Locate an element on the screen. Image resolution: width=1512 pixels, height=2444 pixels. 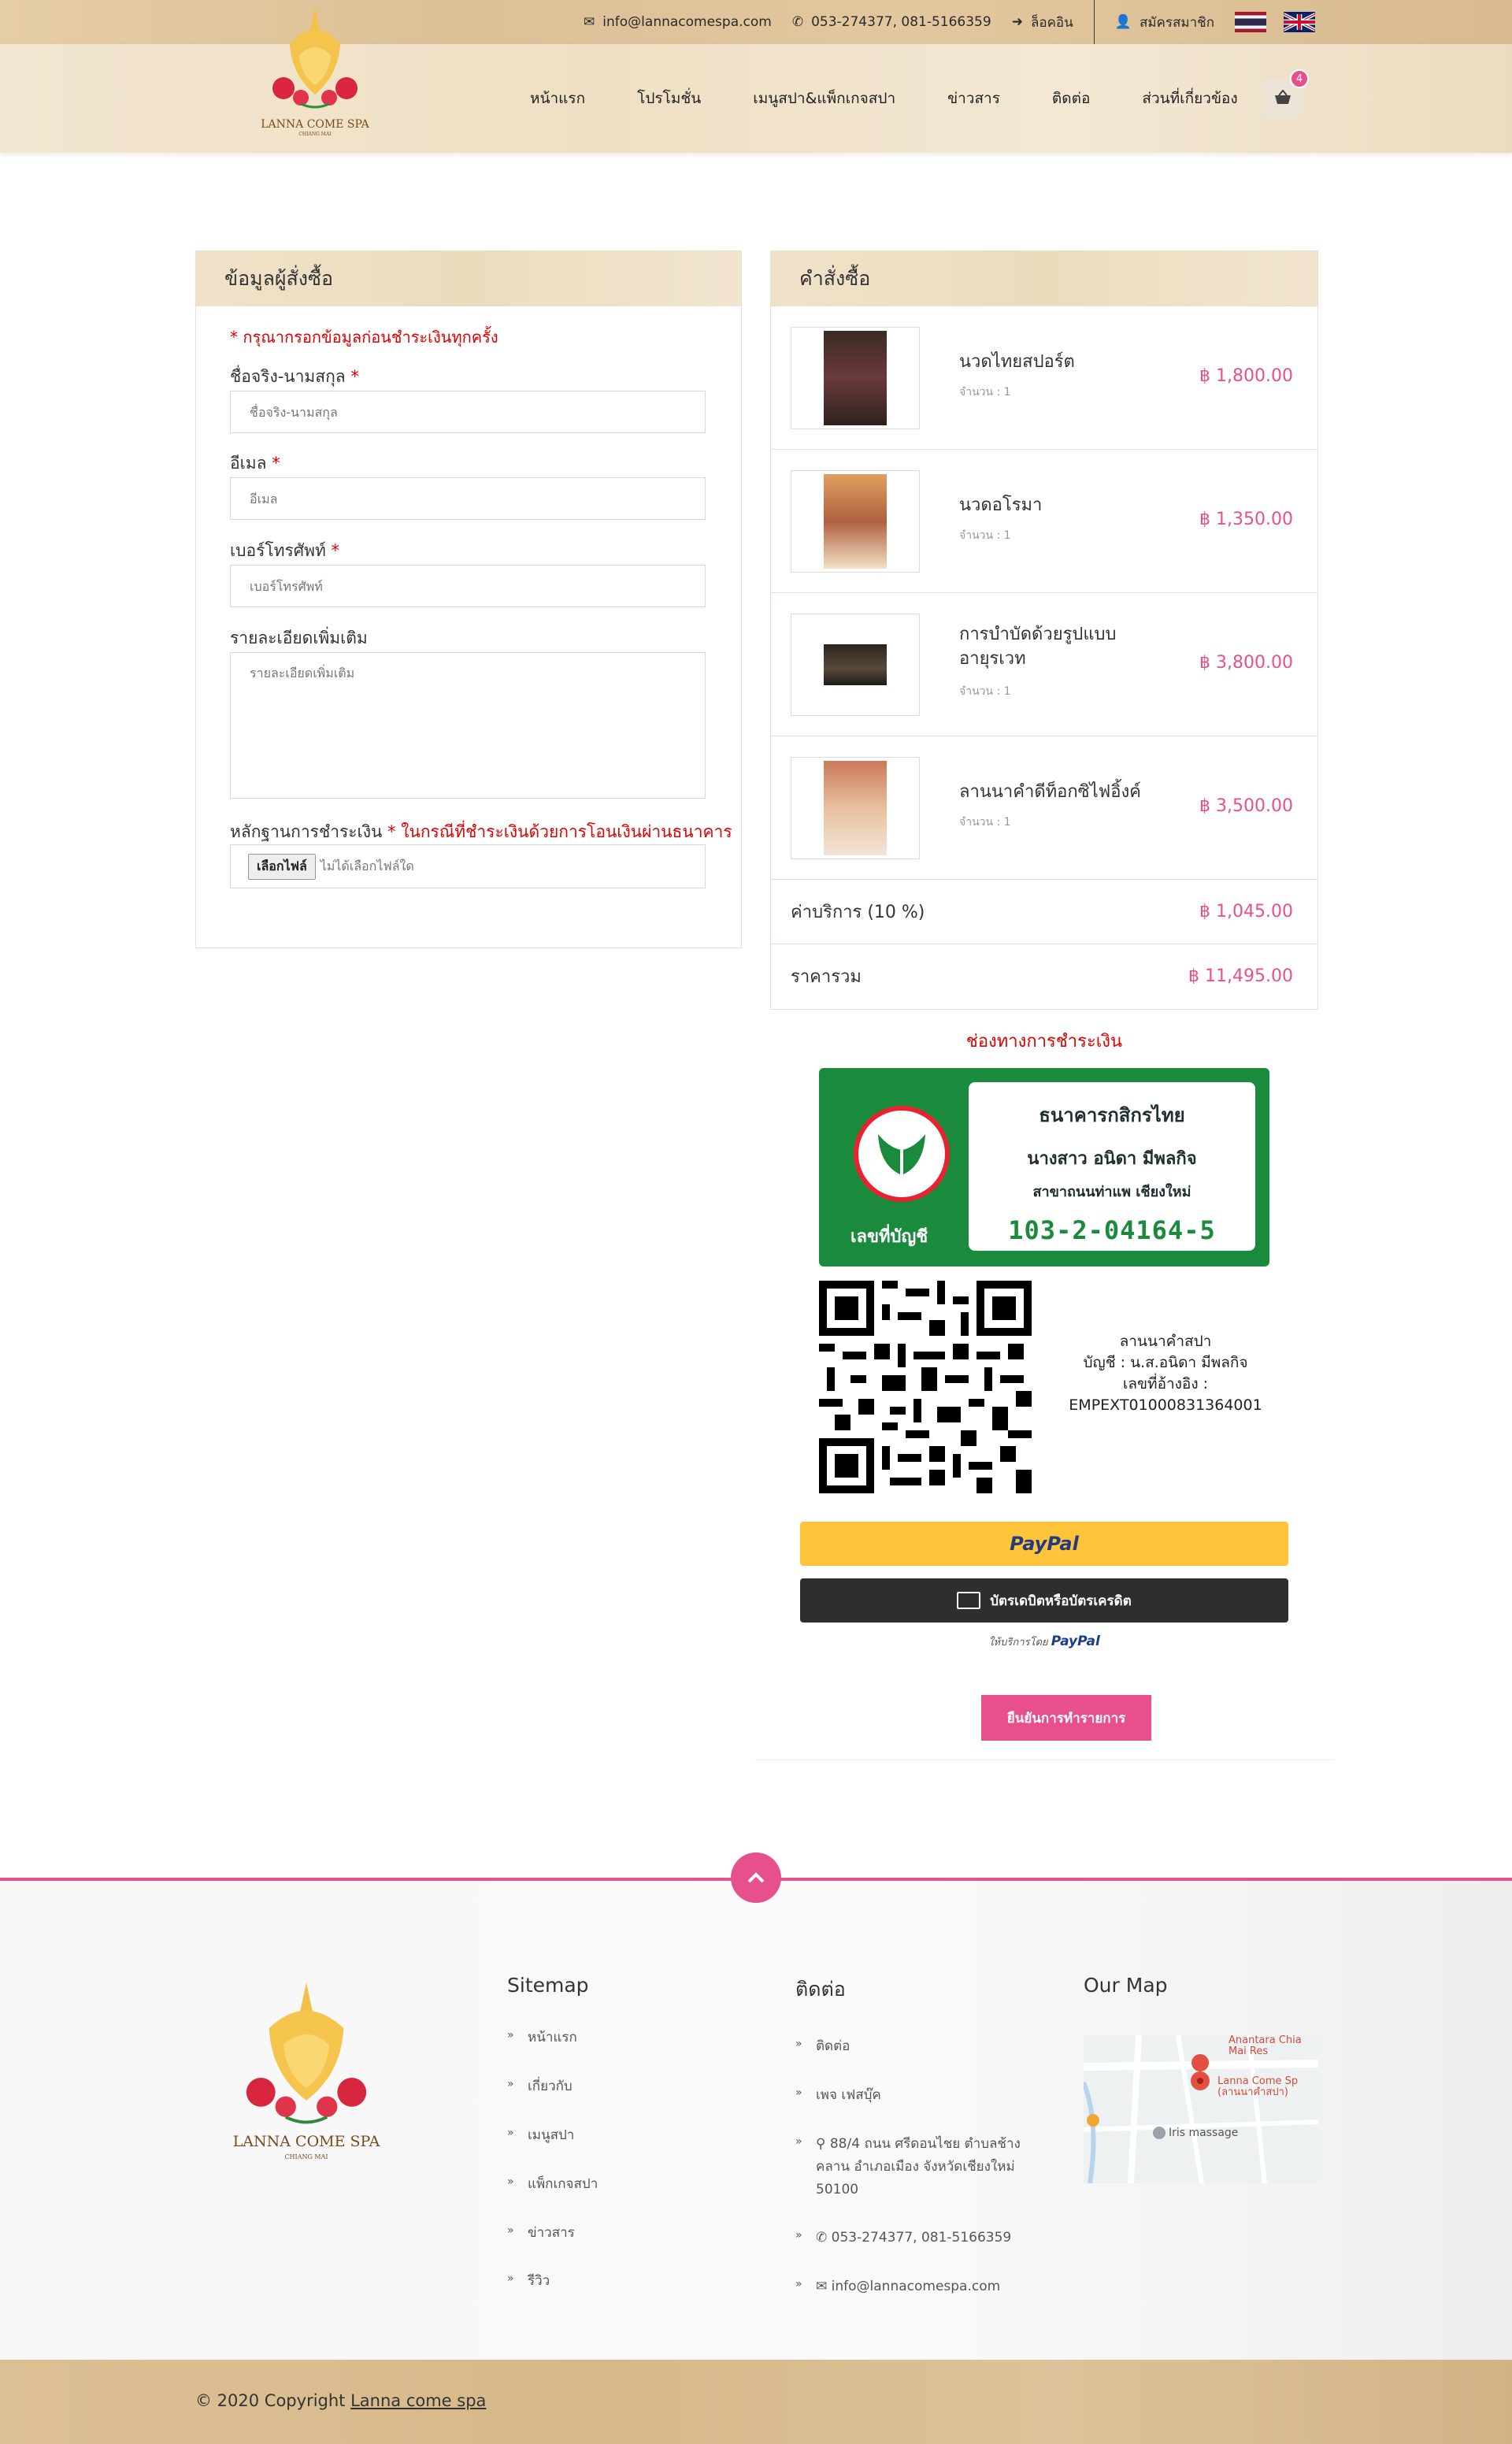
sitemap-link: » เกี่ยวกับ is located at coordinates (552, 2086).